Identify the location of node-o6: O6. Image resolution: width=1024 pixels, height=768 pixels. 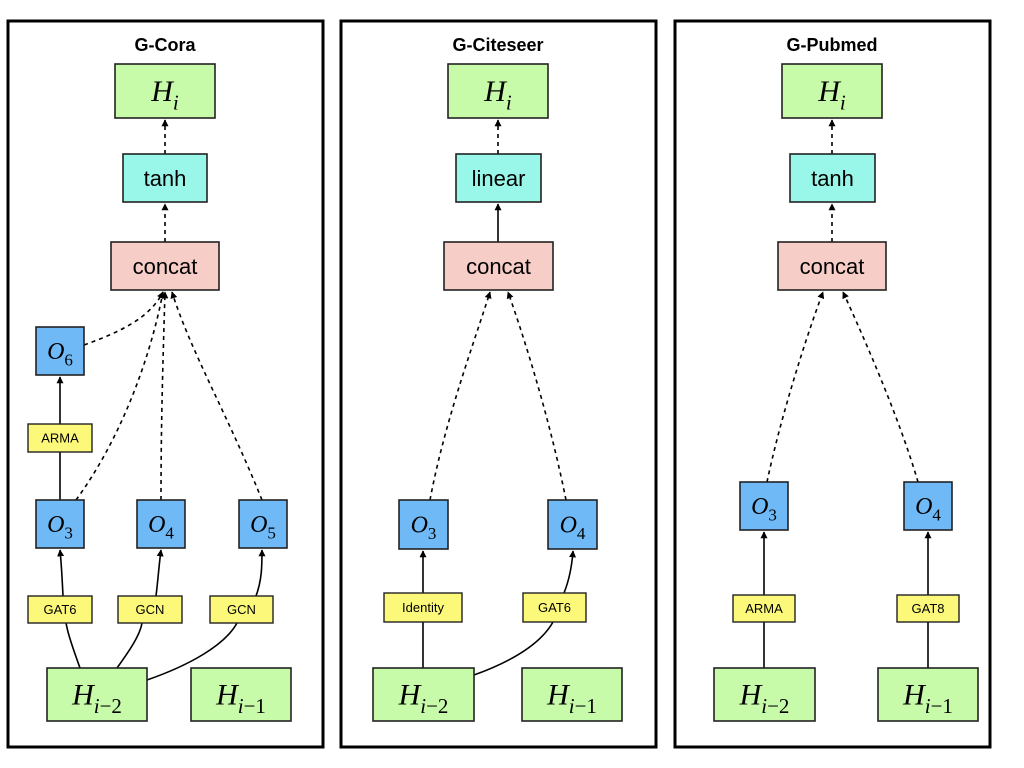
(60, 351).